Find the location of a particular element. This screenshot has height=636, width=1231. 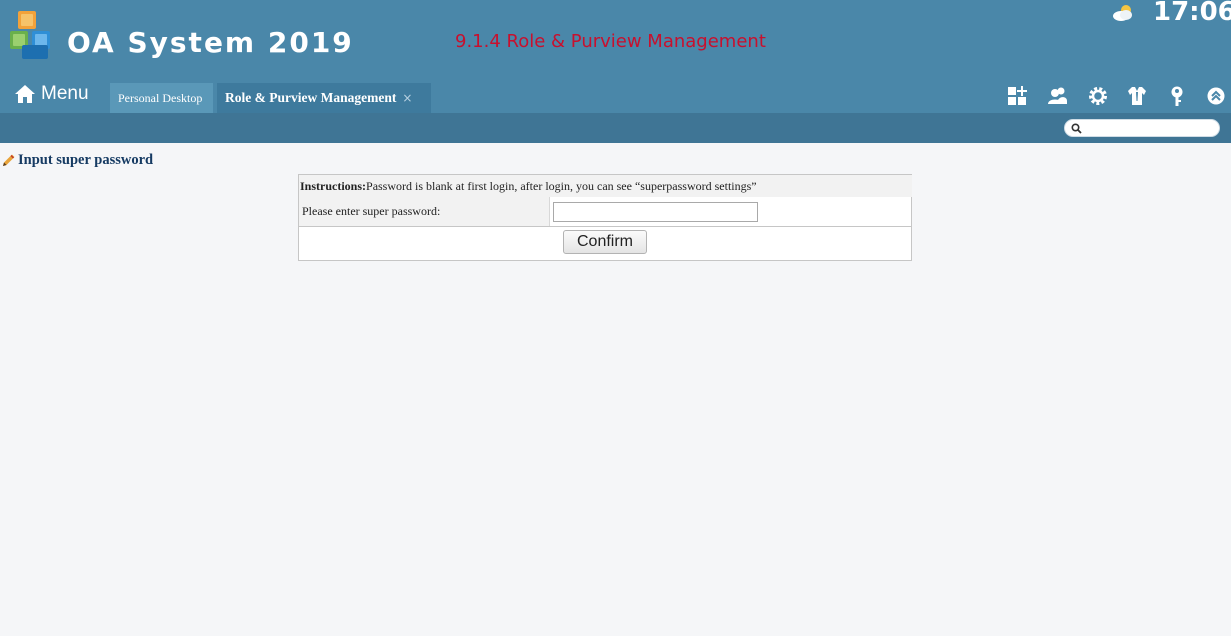

section-title-text: Input super password is located at coordinates (86, 160).